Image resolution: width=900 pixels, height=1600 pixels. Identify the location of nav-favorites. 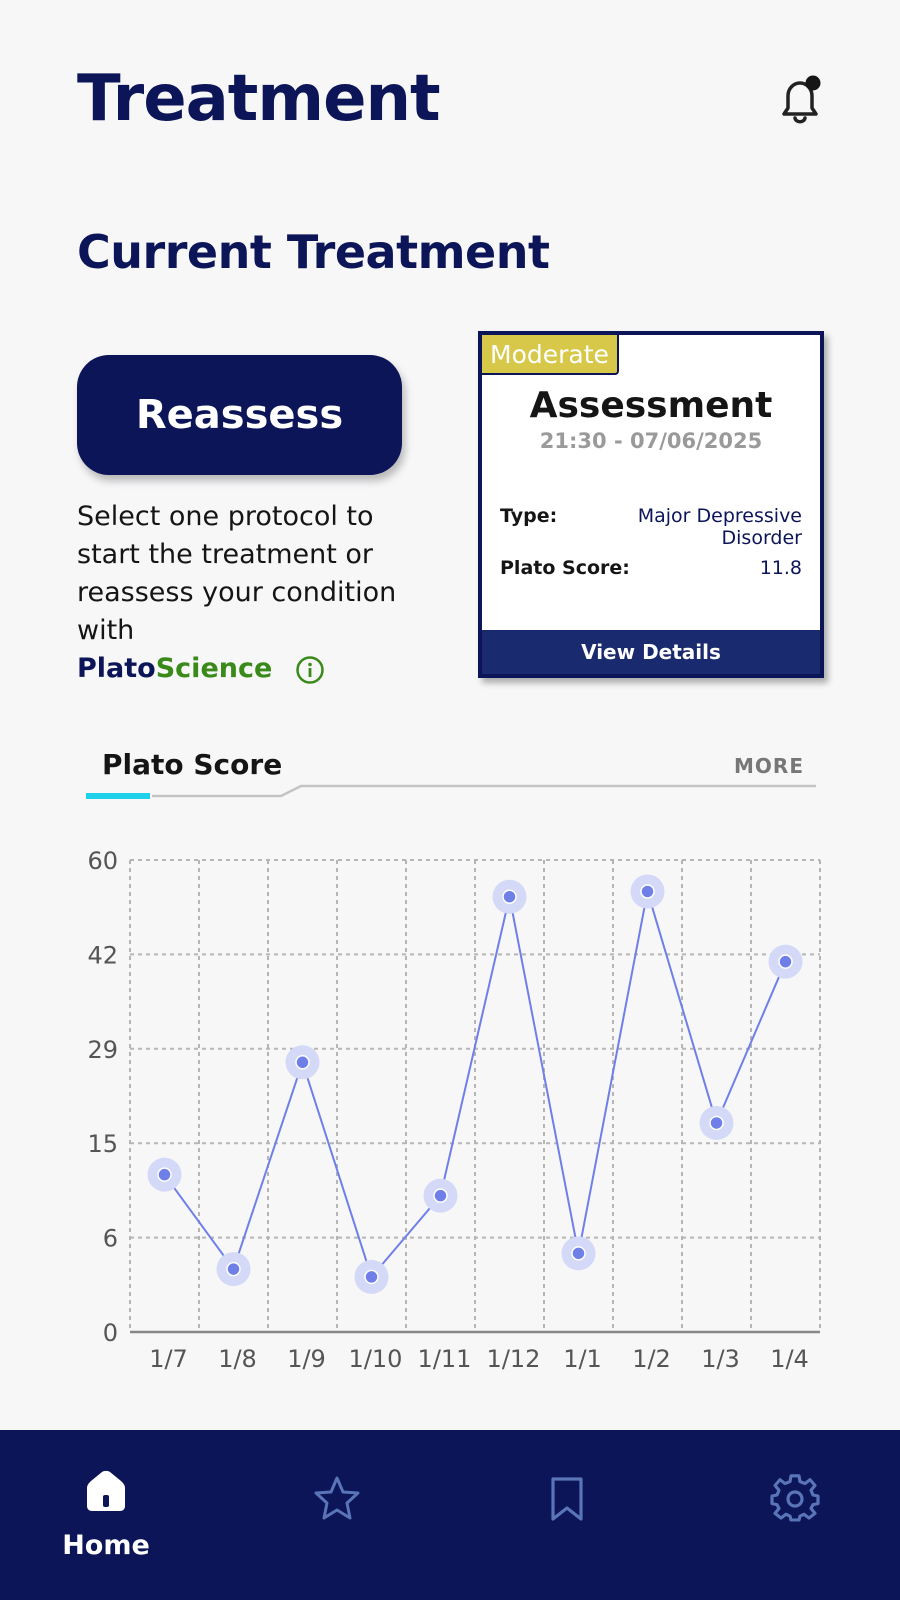
(337, 1515).